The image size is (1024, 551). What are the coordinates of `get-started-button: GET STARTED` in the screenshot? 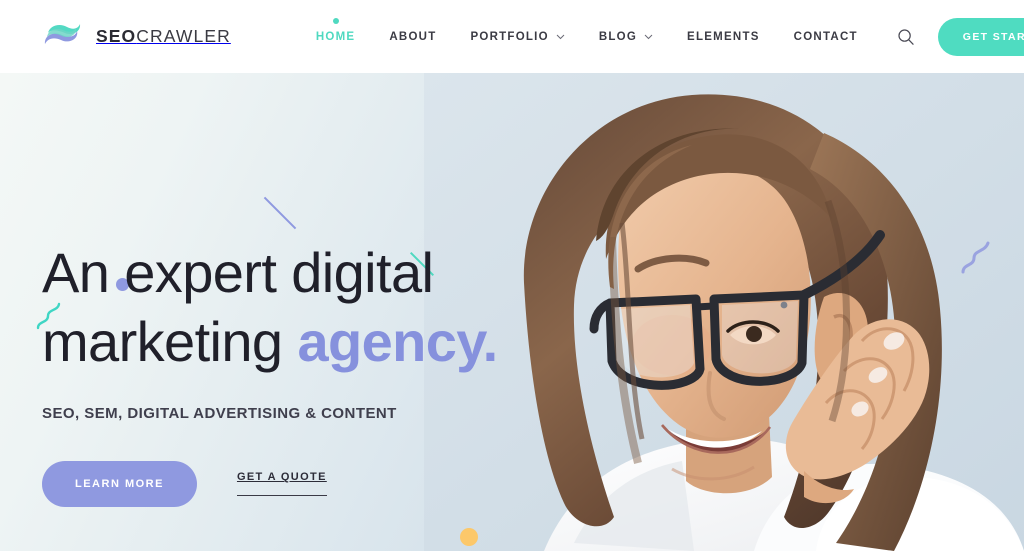 It's located at (980, 36).